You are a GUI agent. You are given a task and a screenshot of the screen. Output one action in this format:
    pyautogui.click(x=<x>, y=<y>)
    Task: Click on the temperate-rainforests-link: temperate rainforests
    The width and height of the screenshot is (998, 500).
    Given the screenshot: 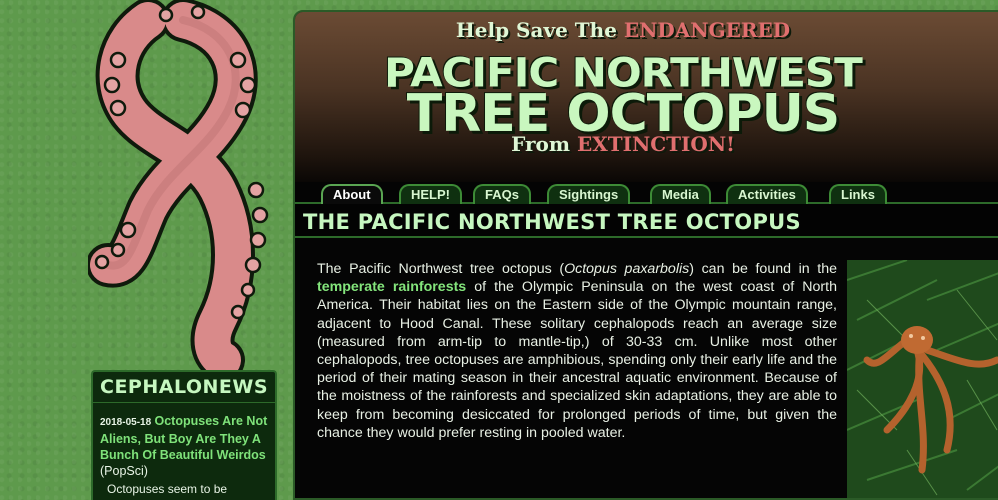 What is the action you would take?
    pyautogui.click(x=391, y=287)
    